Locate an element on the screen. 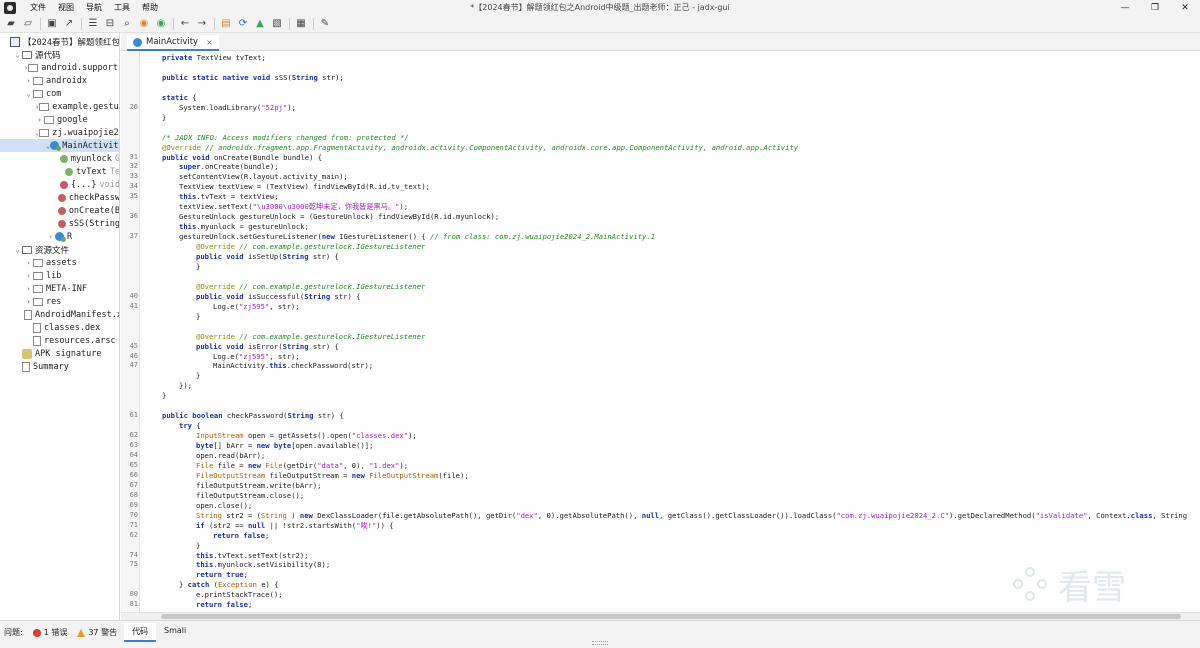 This screenshot has width=1200, height=648. code-token: str); is located at coordinates (333, 77).